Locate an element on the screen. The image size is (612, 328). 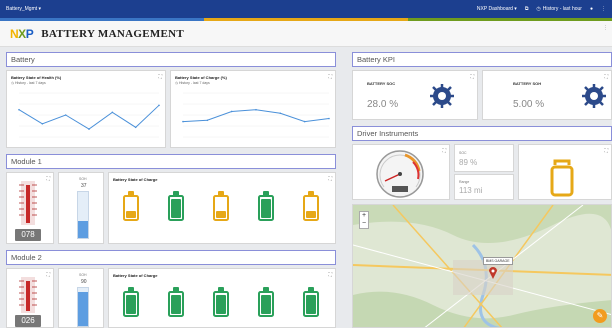
soh-kpi-label: BATTERY SOH is located at coordinates (527, 83).